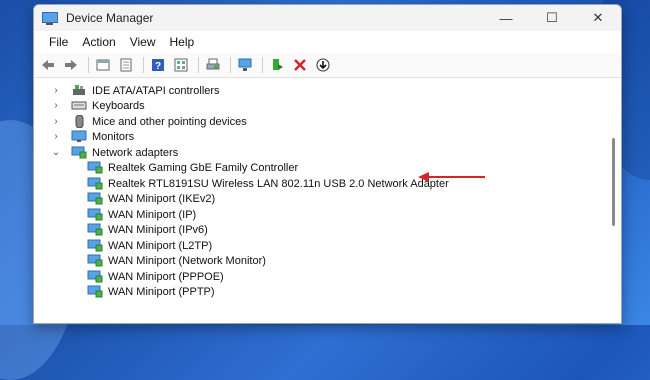 The height and width of the screenshot is (380, 650). What do you see at coordinates (613, 182) in the screenshot?
I see `vertical-scrollbar` at bounding box center [613, 182].